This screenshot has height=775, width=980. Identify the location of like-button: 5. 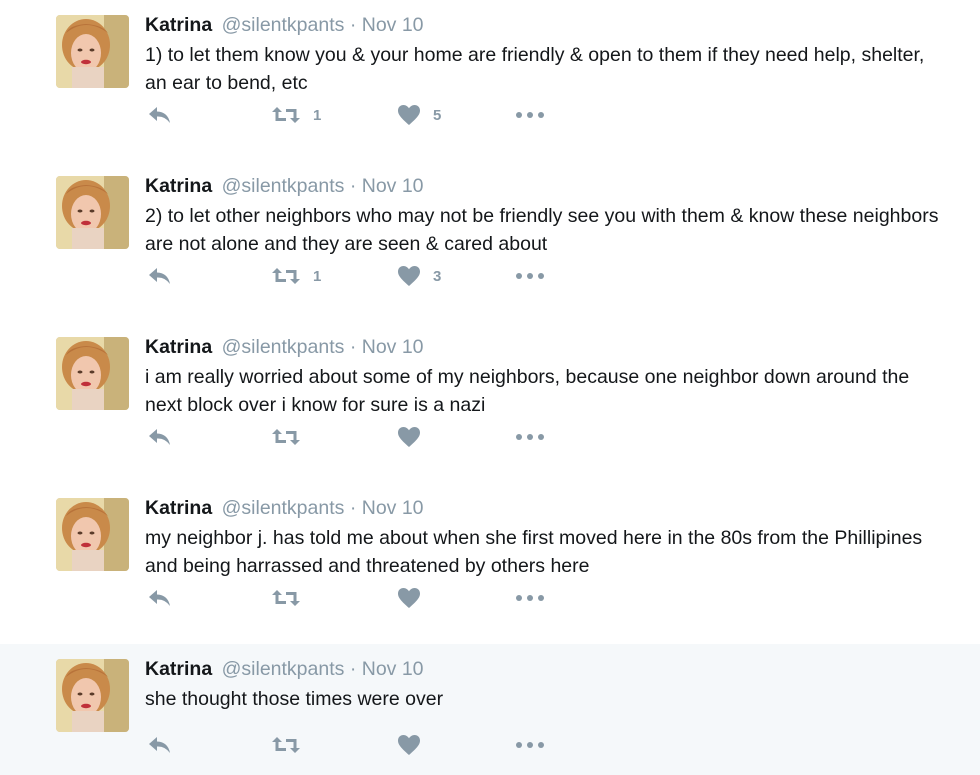
(419, 115).